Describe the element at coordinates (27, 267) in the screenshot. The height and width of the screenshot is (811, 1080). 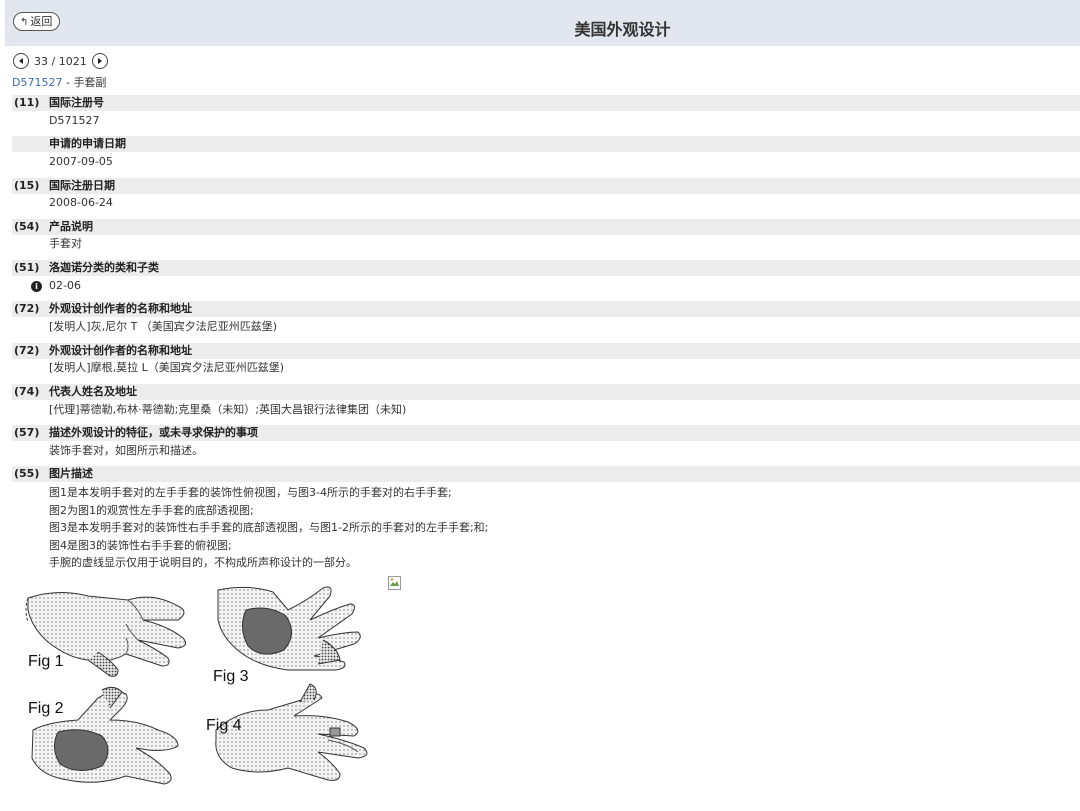
I see `section-code: (51)` at that location.